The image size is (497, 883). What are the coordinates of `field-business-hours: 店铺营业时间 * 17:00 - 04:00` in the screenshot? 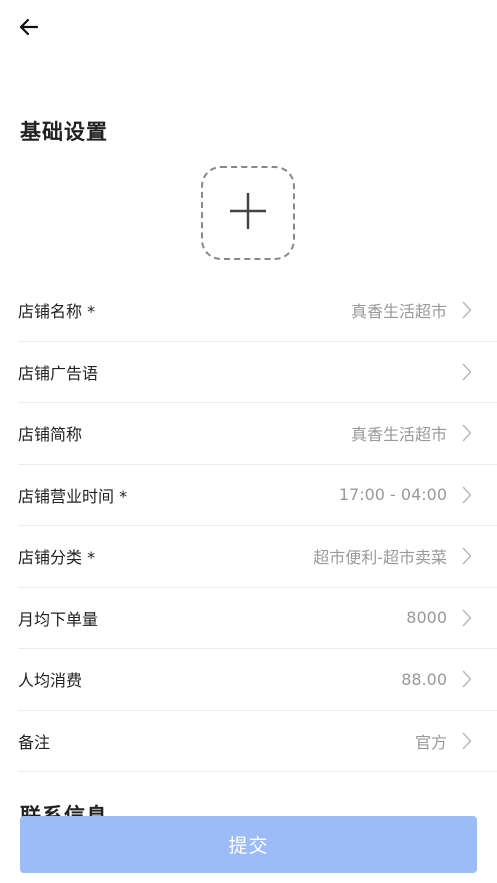 It's located at (257, 495).